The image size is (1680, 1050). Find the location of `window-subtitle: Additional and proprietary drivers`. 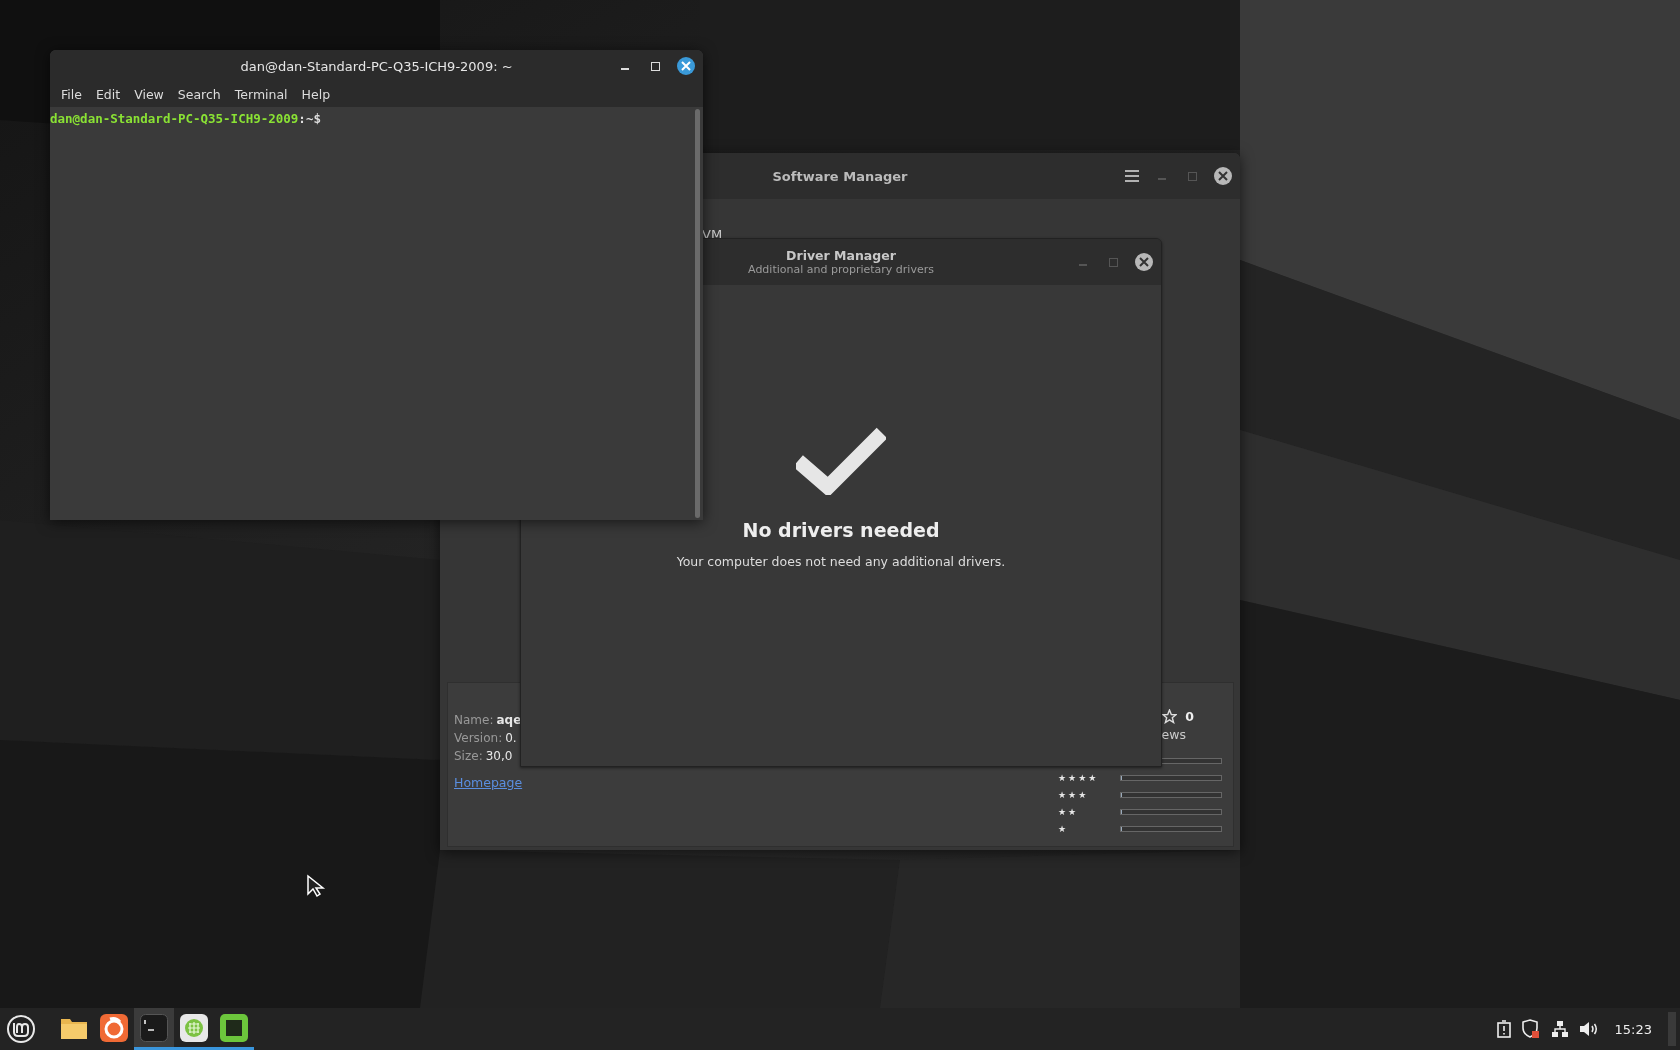

window-subtitle: Additional and proprietary drivers is located at coordinates (841, 269).